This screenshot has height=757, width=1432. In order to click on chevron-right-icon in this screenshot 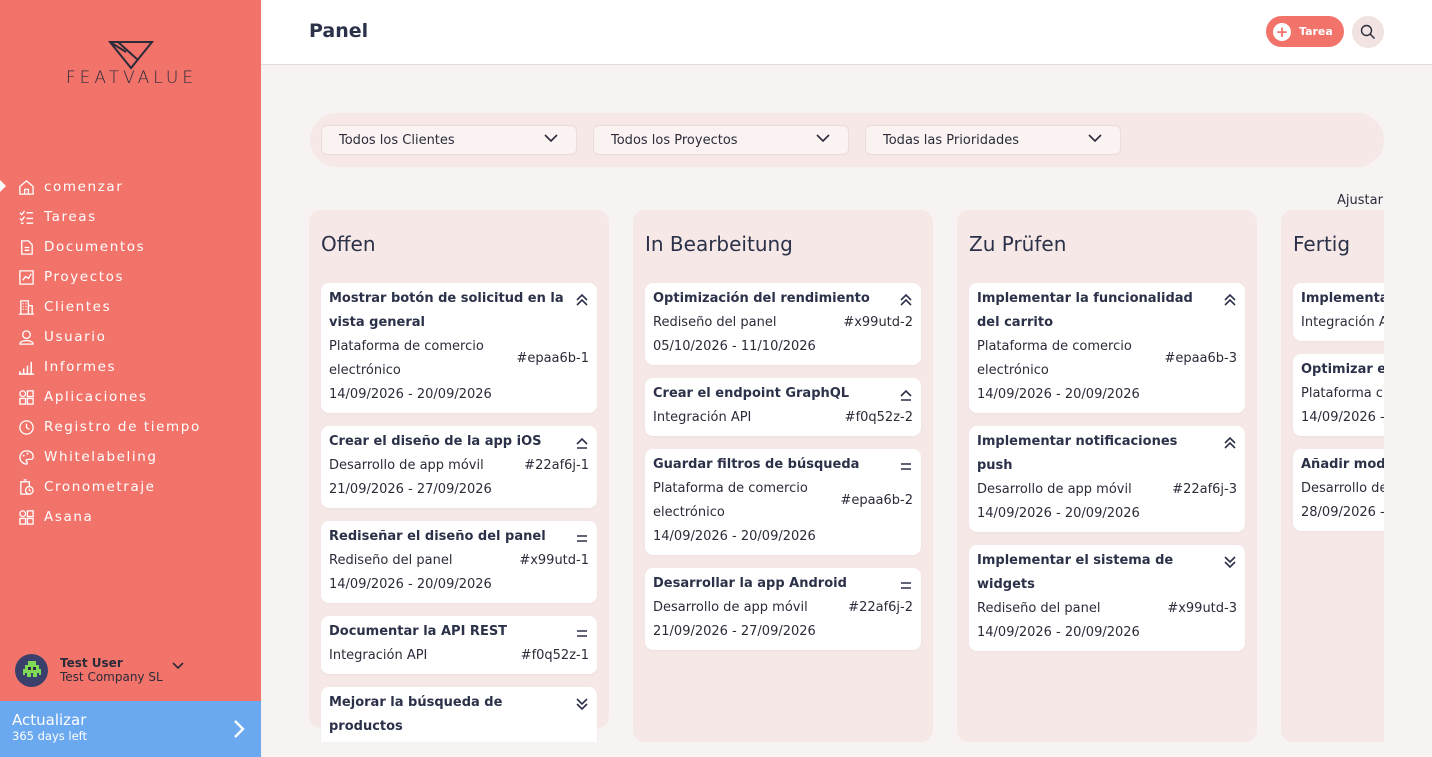, I will do `click(239, 729)`.